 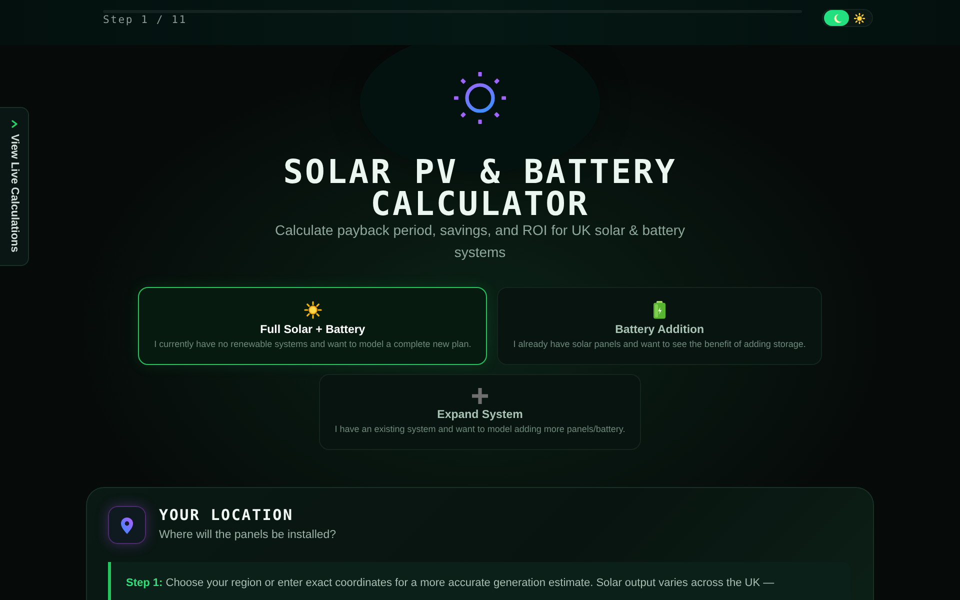 I want to click on live-calculations-tab: View Live Calculations, so click(x=14, y=186).